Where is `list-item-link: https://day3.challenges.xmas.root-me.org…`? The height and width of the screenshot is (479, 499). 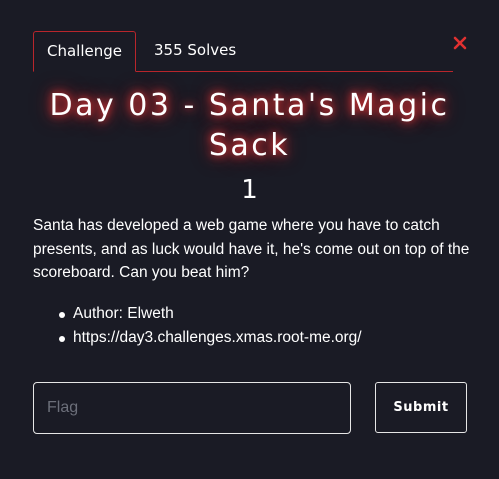
list-item-link: https://day3.challenges.xmas.root-me.org… is located at coordinates (253, 338).